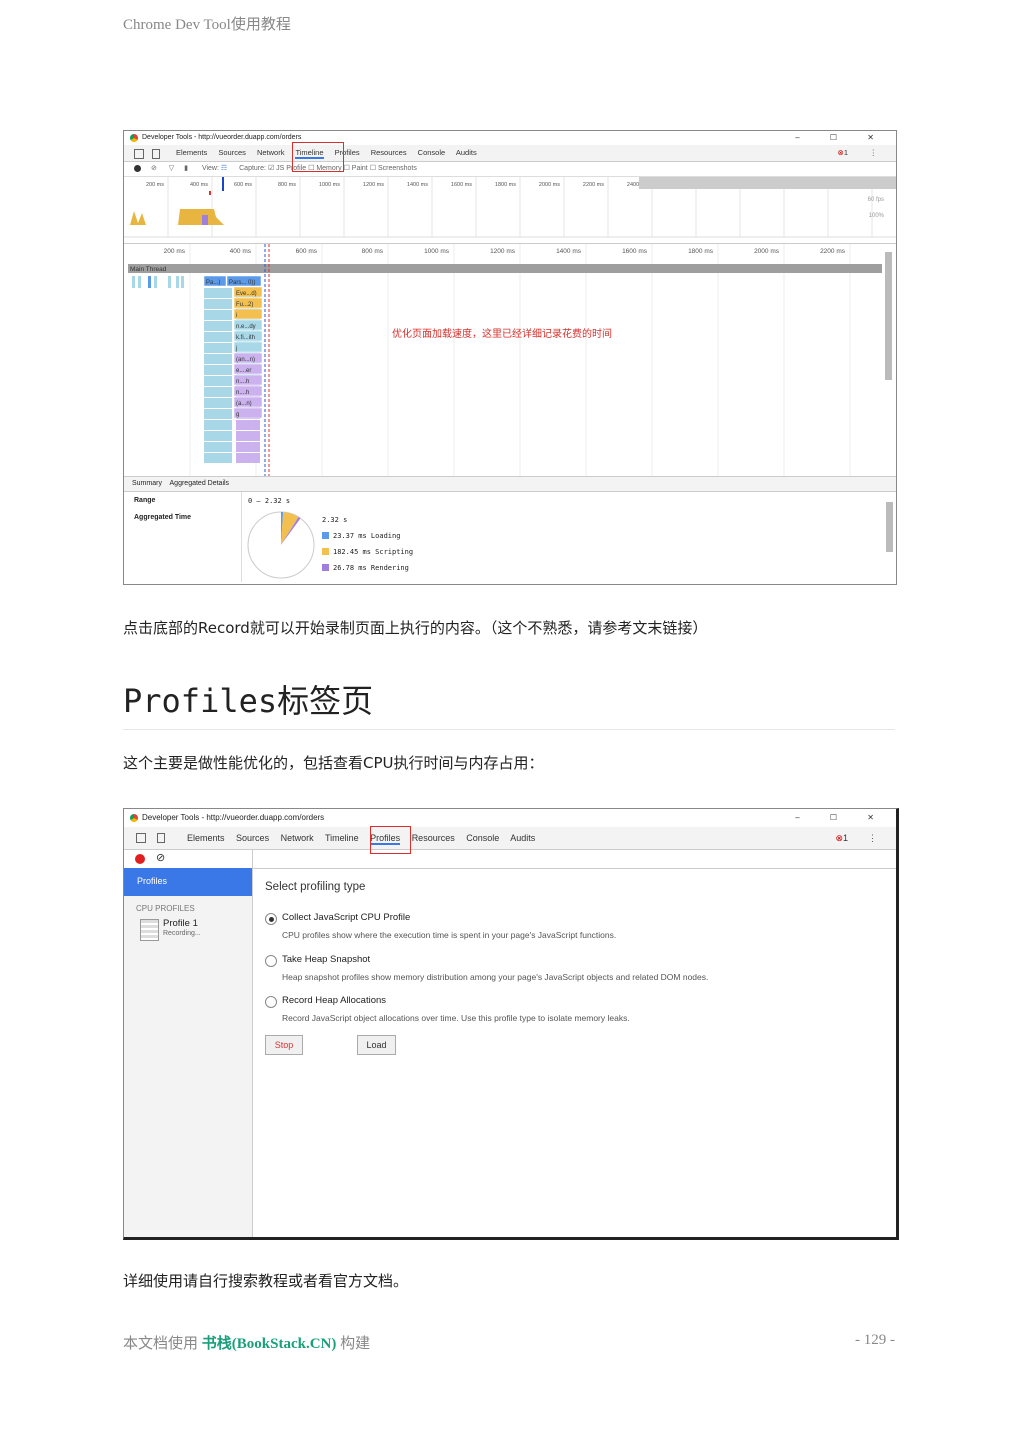  I want to click on sidebar-profiles-header: Profiles, so click(188, 882).